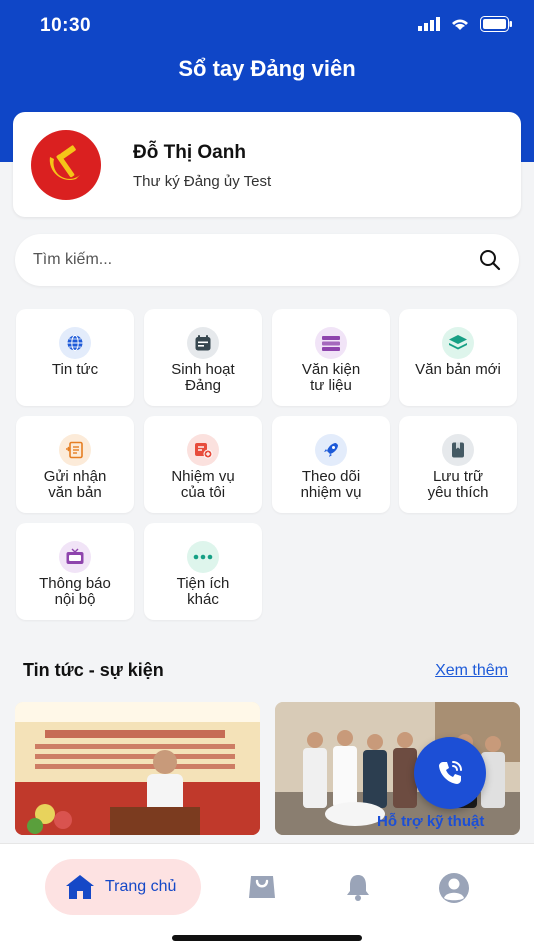 The height and width of the screenshot is (950, 534). I want to click on tile-label: Tiện ích khác, so click(203, 591).